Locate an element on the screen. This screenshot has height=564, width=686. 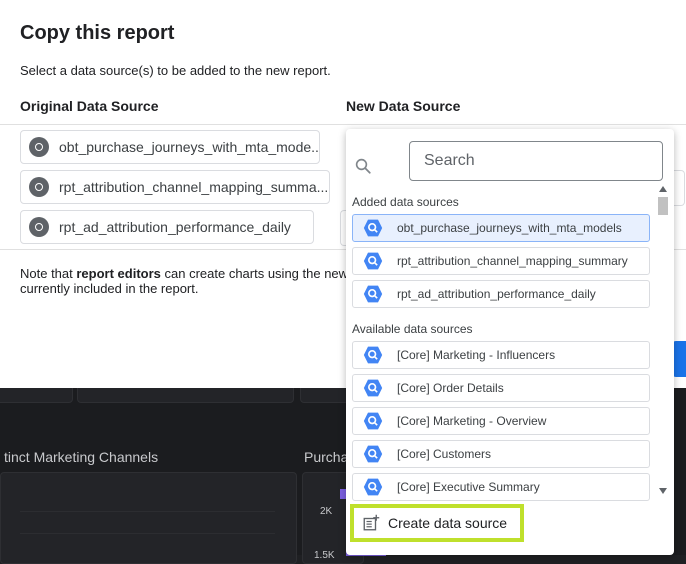
added-data-source-item: rpt_attribution_channel_mapping_summary is located at coordinates (501, 261).